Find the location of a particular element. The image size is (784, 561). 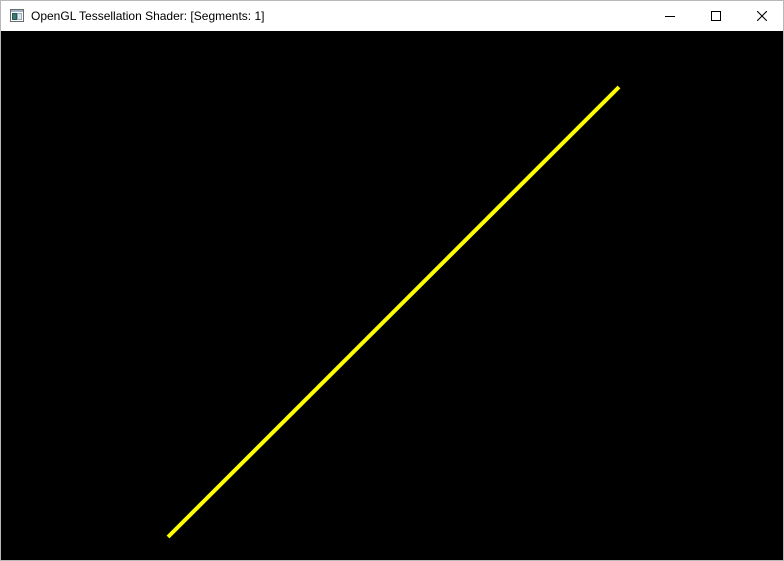

maximize-button is located at coordinates (716, 16).